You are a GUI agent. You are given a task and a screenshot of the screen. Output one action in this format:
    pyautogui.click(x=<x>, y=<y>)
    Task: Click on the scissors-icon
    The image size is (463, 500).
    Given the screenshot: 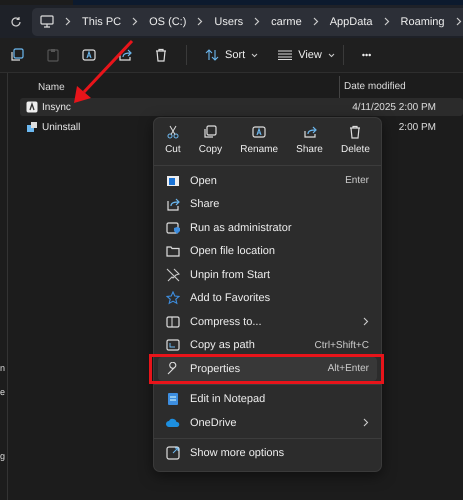 What is the action you would take?
    pyautogui.click(x=173, y=132)
    